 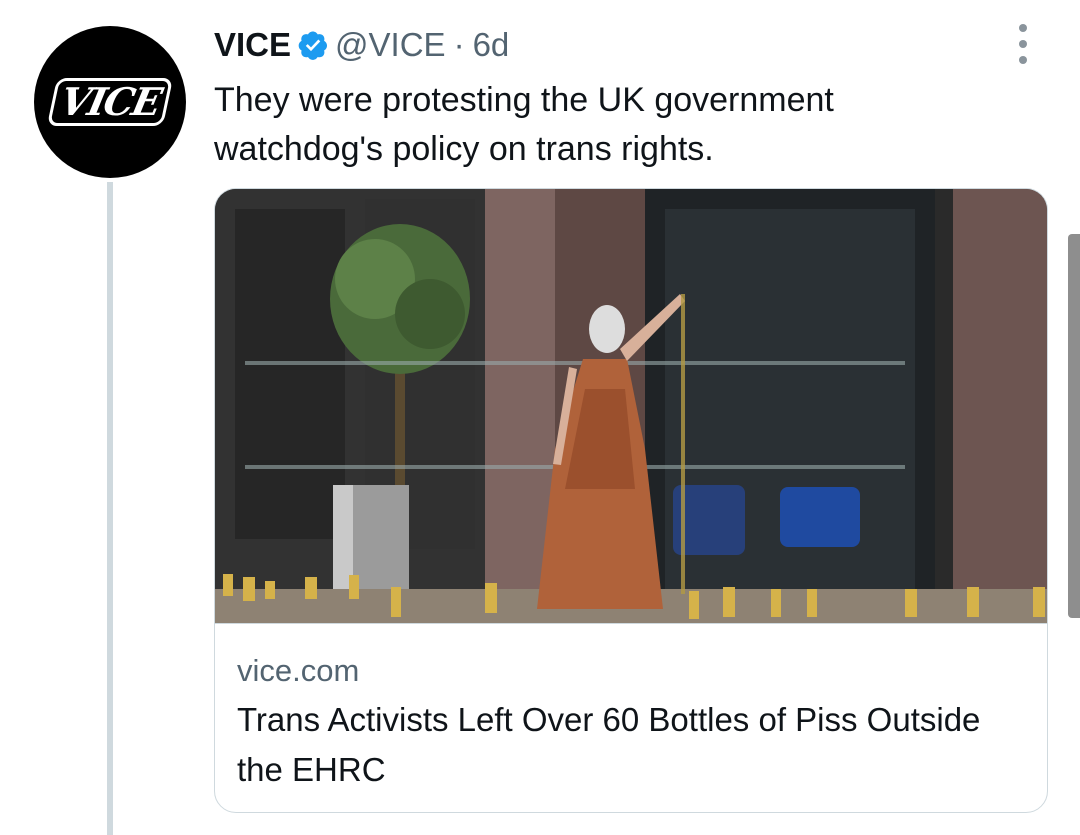 What do you see at coordinates (252, 45) in the screenshot?
I see `author-display-name: VICE` at bounding box center [252, 45].